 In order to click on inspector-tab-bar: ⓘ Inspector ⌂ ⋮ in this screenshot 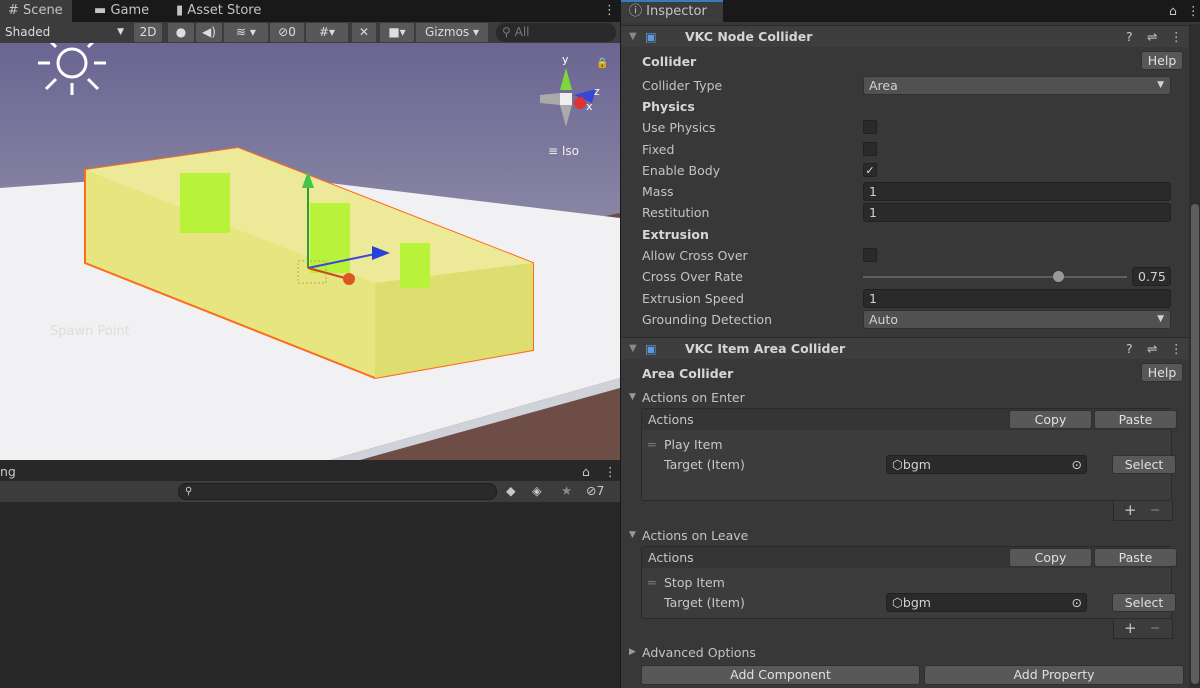, I will do `click(910, 11)`.